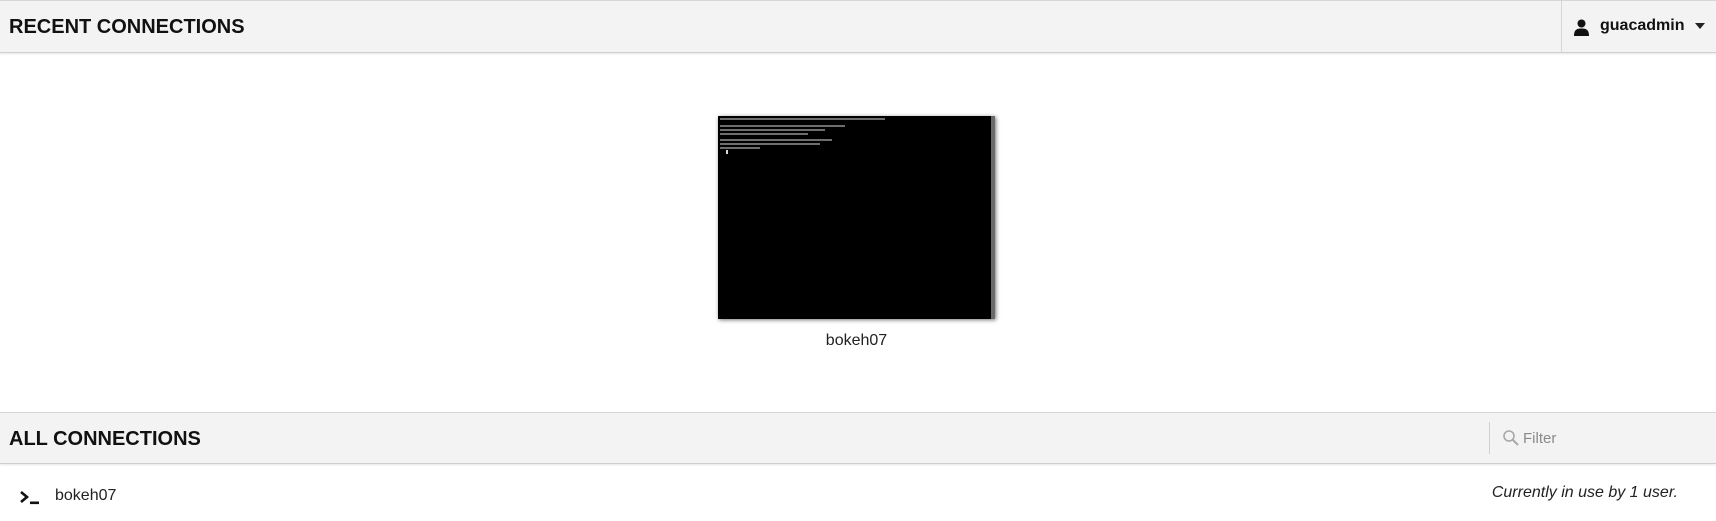 Image resolution: width=1716 pixels, height=521 pixels. I want to click on user-menu-button: guacadmin, so click(1638, 26).